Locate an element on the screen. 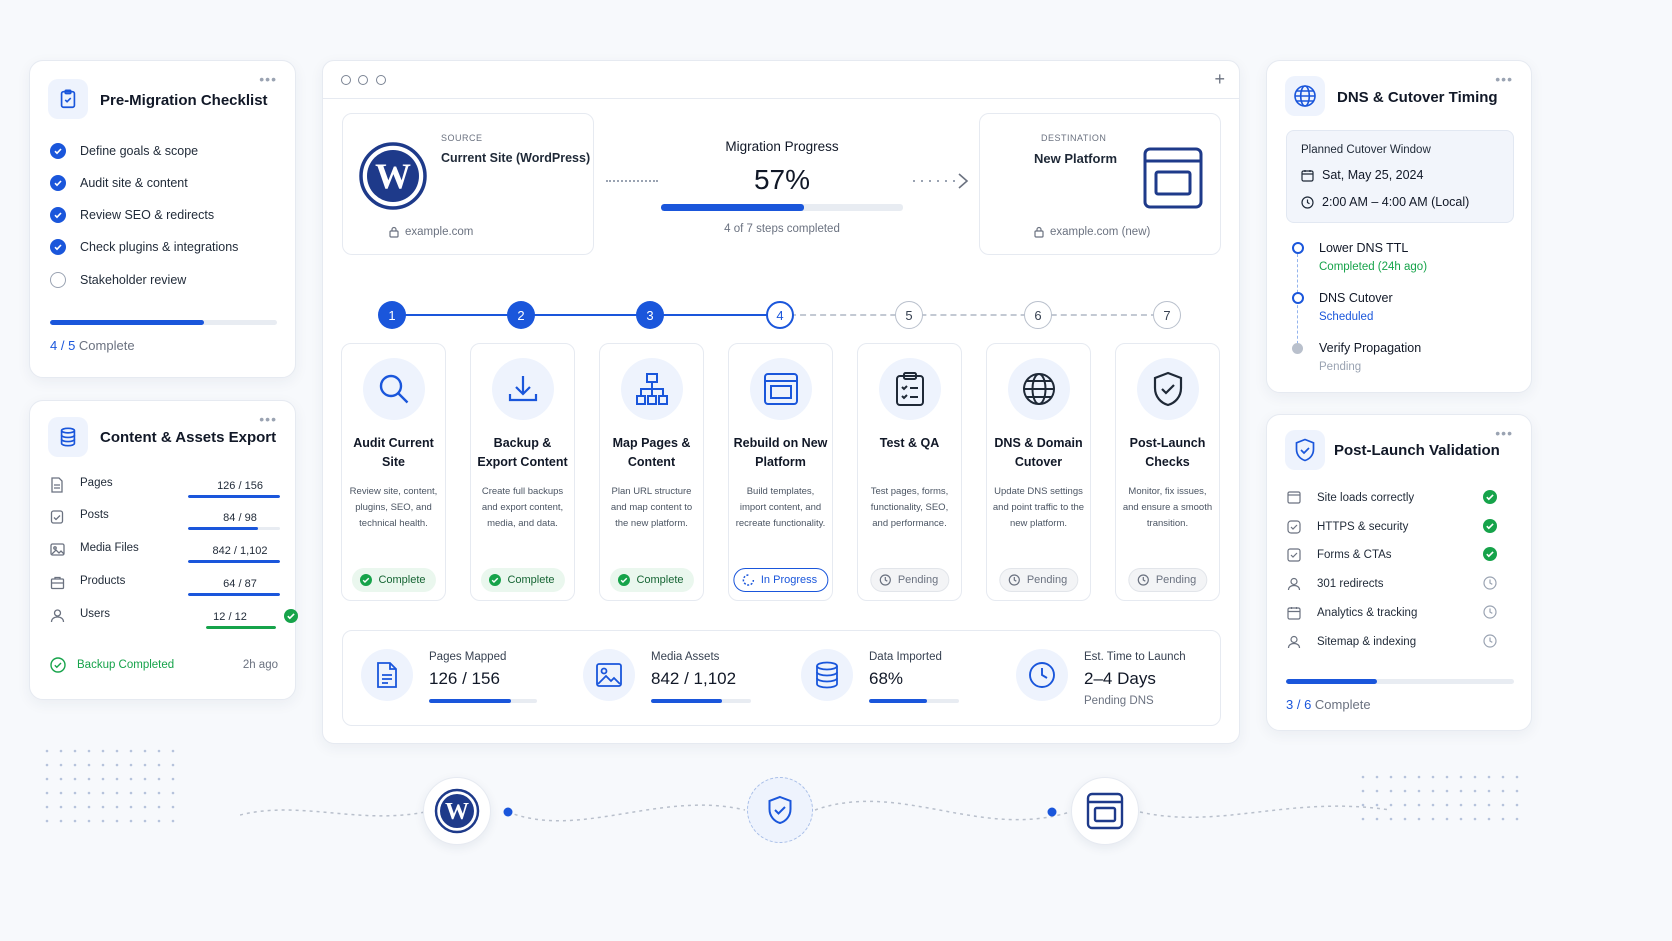  clipboard-check-icon is located at coordinates (68, 99).